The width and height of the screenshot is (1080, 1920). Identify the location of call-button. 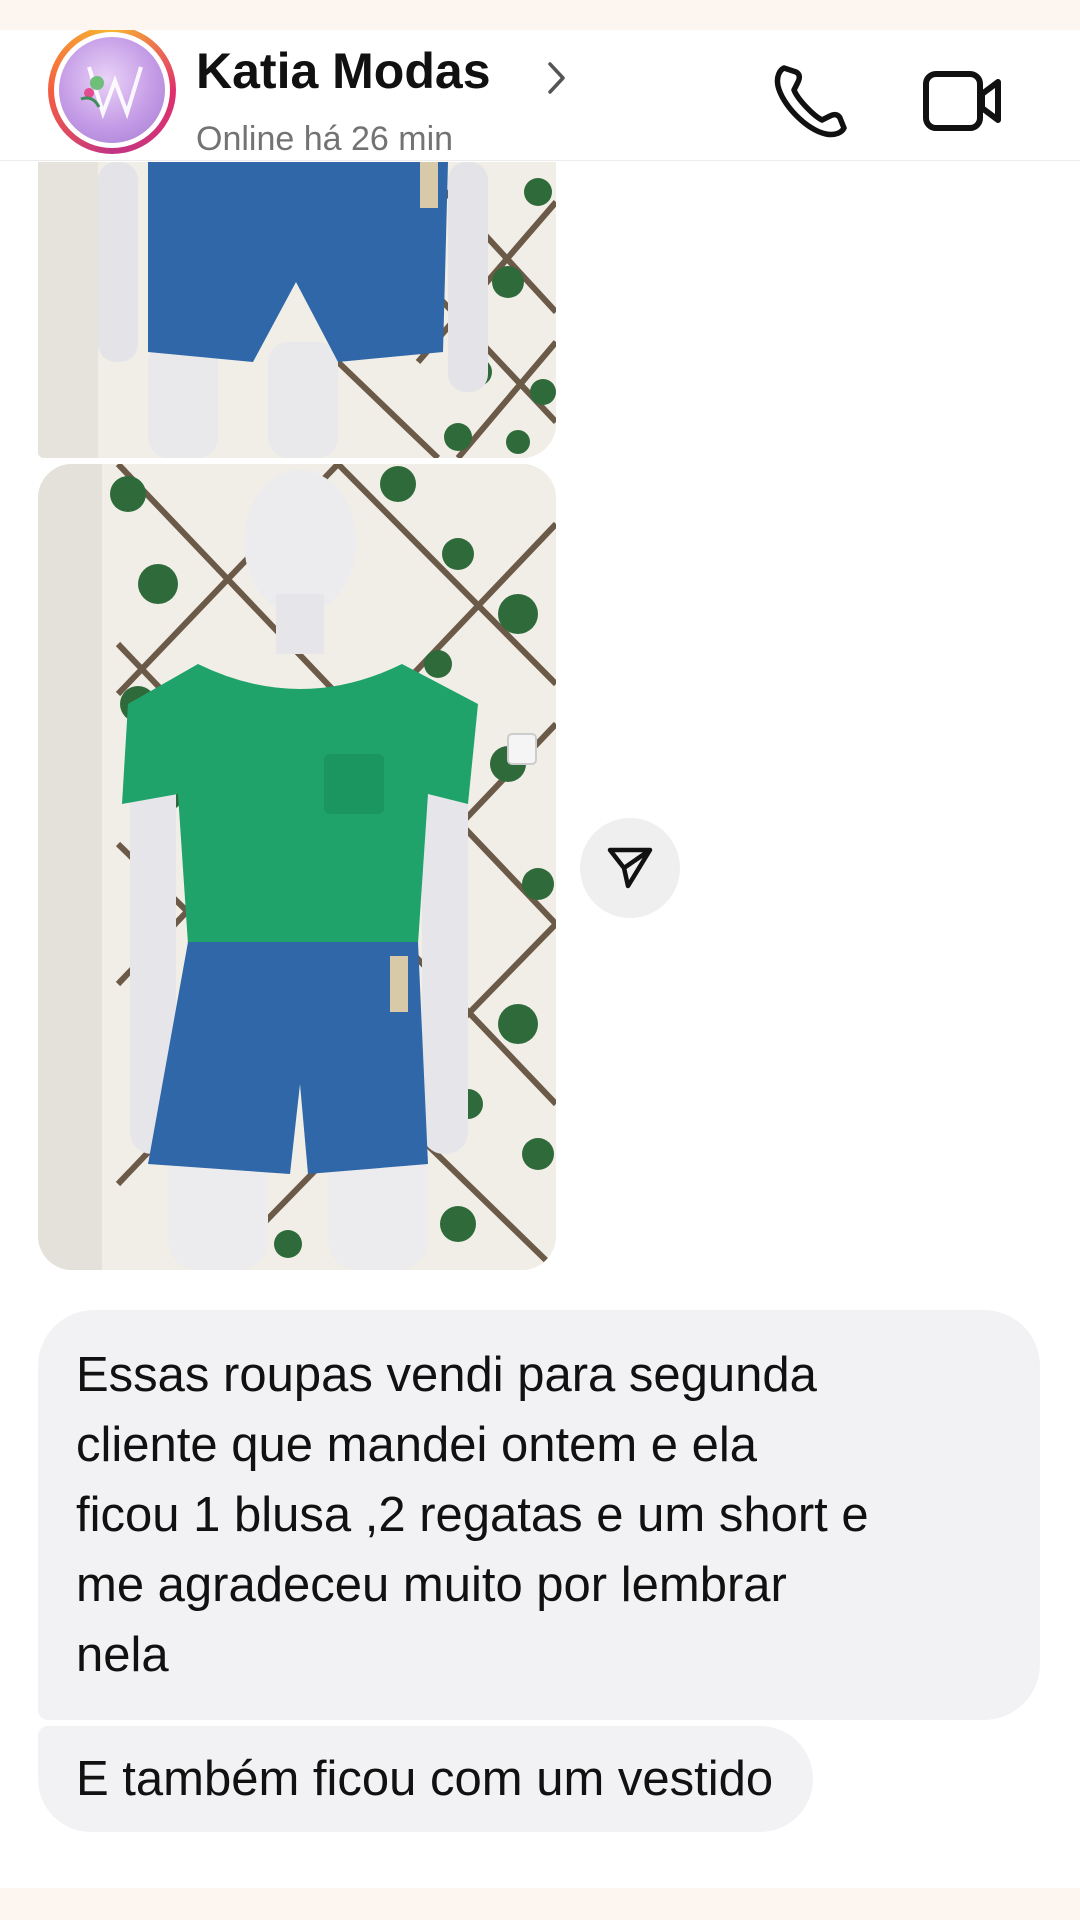
(811, 101).